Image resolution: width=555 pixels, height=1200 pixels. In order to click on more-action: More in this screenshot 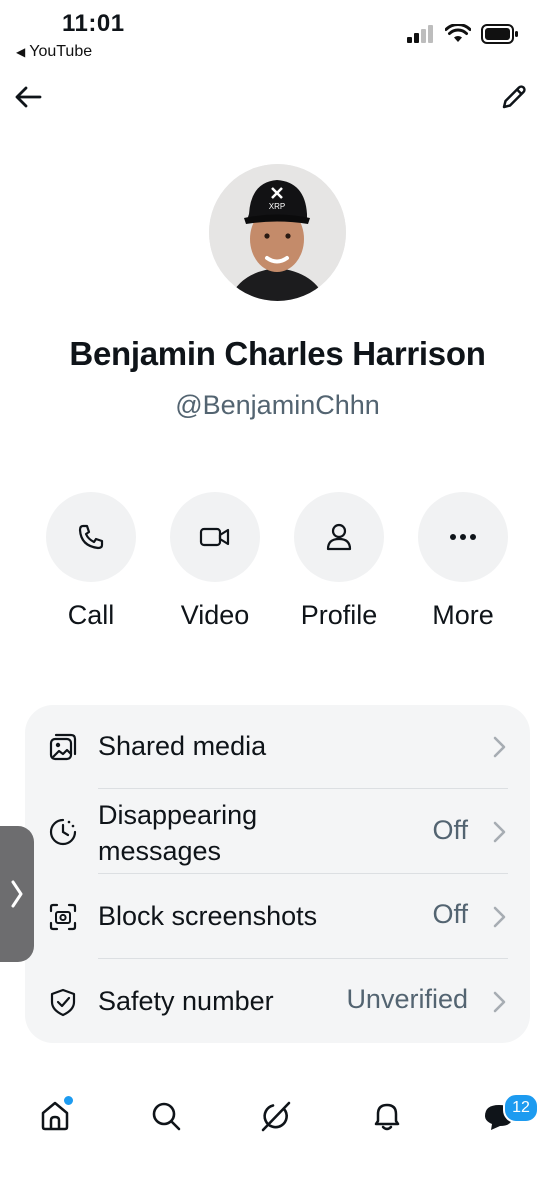, I will do `click(463, 561)`.